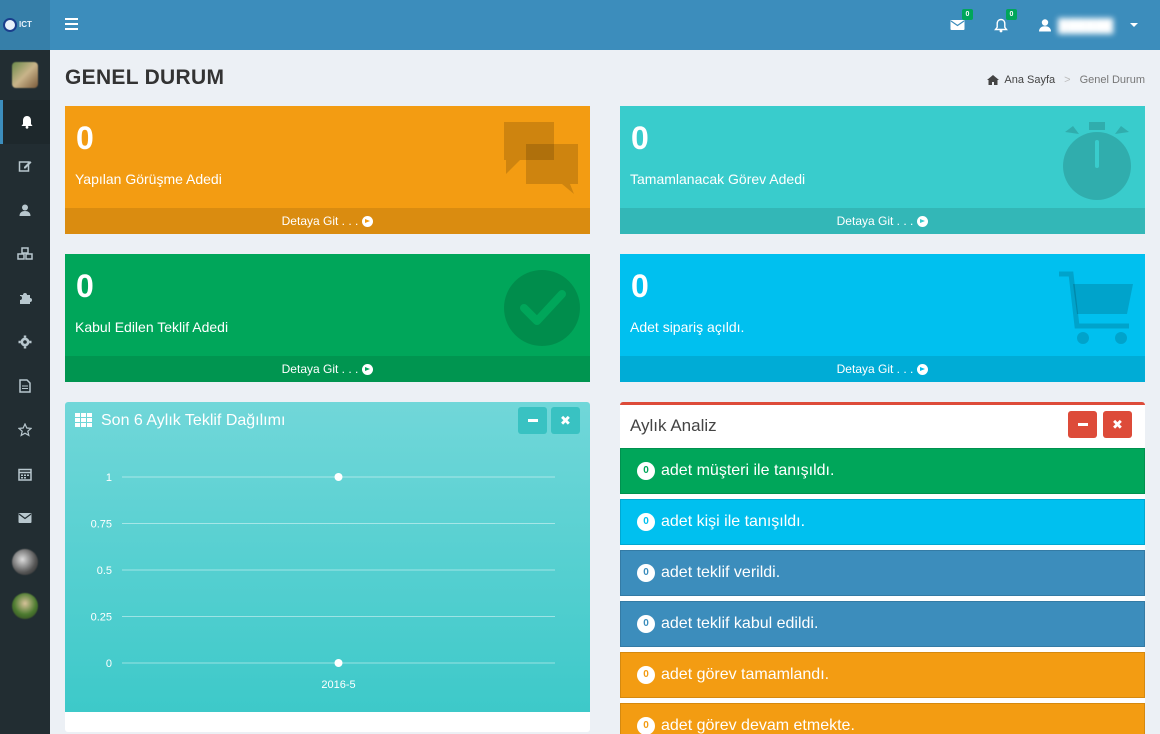 Image resolution: width=1160 pixels, height=734 pixels. What do you see at coordinates (1096, 307) in the screenshot?
I see `shopping-cart-icon` at bounding box center [1096, 307].